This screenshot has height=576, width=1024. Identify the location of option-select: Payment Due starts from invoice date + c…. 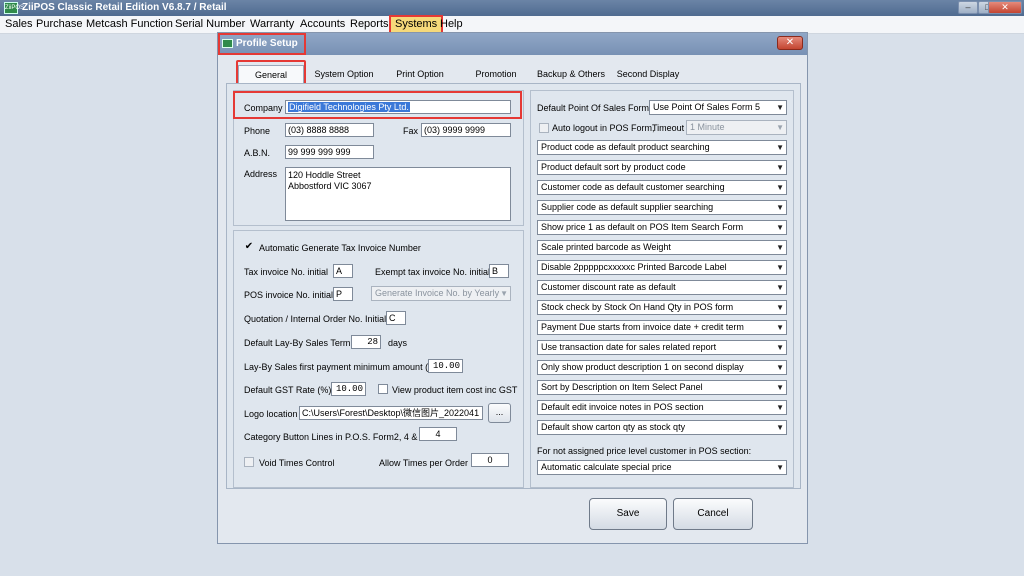
(662, 327).